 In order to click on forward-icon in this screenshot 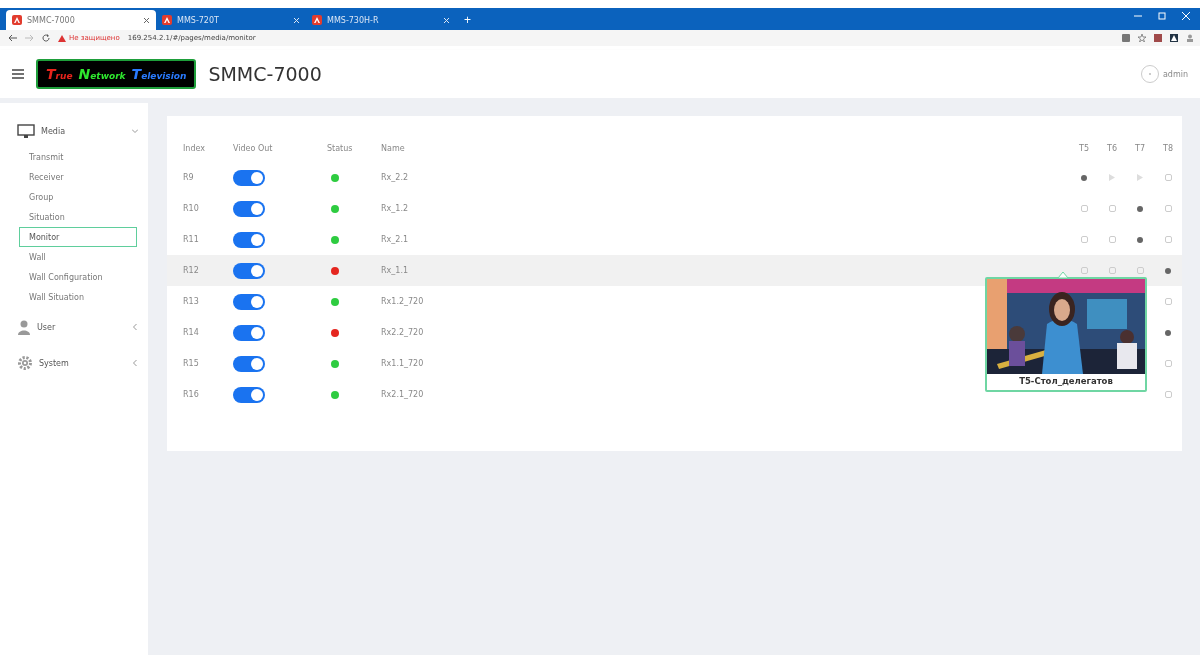, I will do `click(29, 38)`.